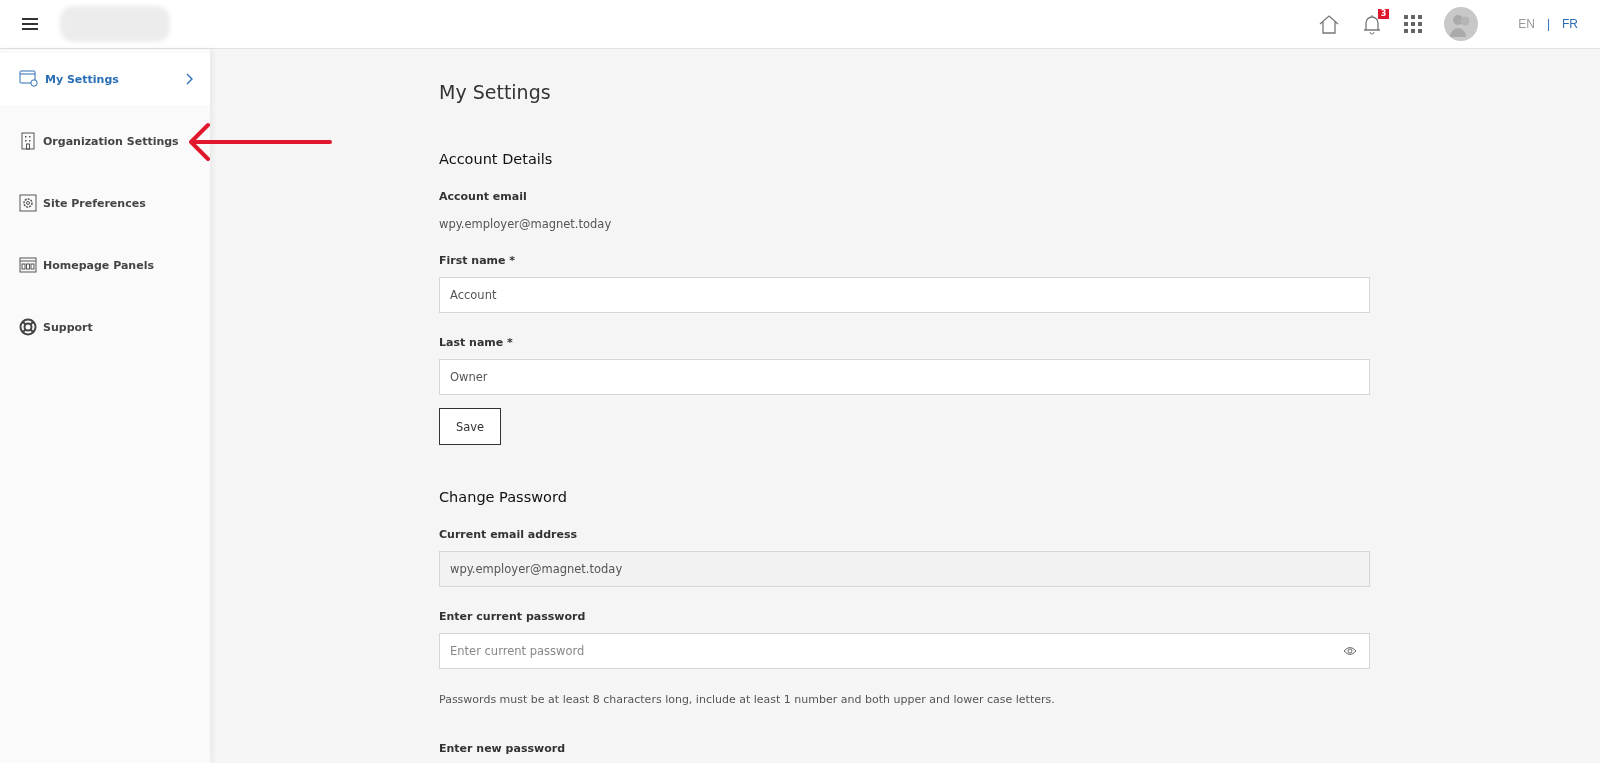 The height and width of the screenshot is (763, 1600). Describe the element at coordinates (28, 203) in the screenshot. I see `gear-icon` at that location.